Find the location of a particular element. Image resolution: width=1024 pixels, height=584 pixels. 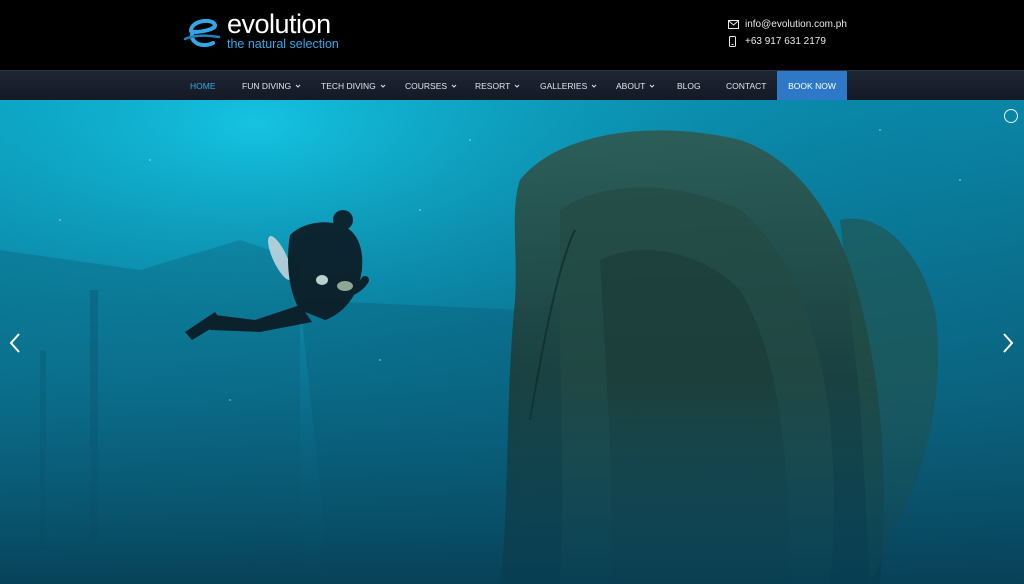

logo-e-icon is located at coordinates (202, 33).